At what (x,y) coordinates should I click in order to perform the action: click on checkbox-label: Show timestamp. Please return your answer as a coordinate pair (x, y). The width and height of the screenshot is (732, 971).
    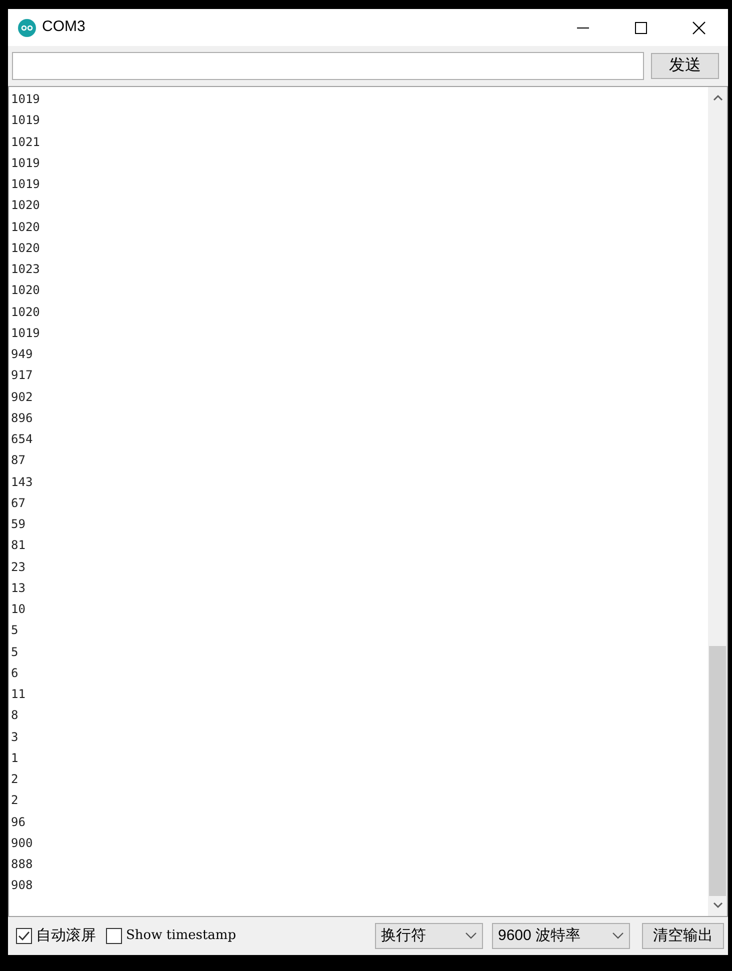
    Looking at the image, I should click on (181, 936).